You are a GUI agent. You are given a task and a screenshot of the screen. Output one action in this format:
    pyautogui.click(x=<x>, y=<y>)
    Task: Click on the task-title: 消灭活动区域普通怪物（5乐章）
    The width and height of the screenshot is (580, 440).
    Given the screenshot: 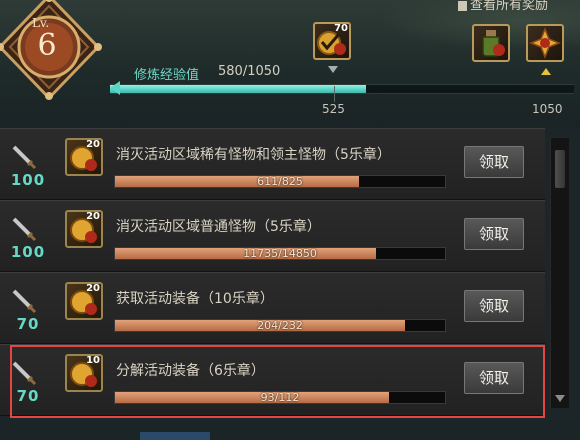 What is the action you would take?
    pyautogui.click(x=218, y=227)
    